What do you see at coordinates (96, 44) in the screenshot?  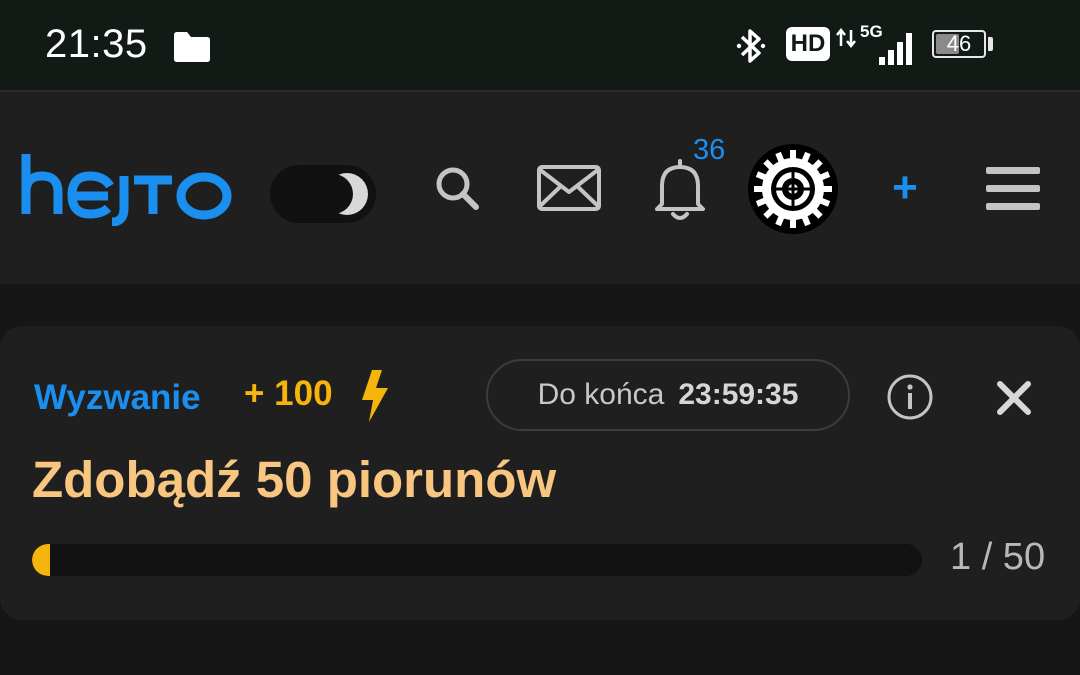 I see `status-time: 21:35` at bounding box center [96, 44].